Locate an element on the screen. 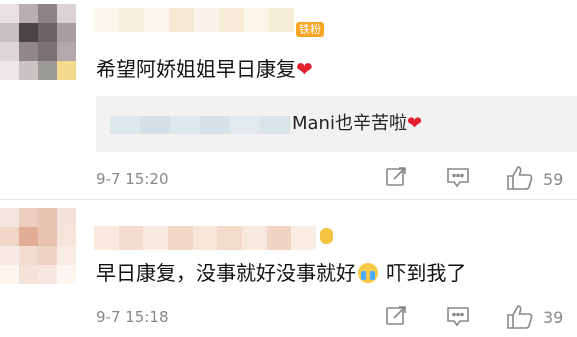 This screenshot has width=577, height=337. emoji-badge-icon is located at coordinates (326, 236).